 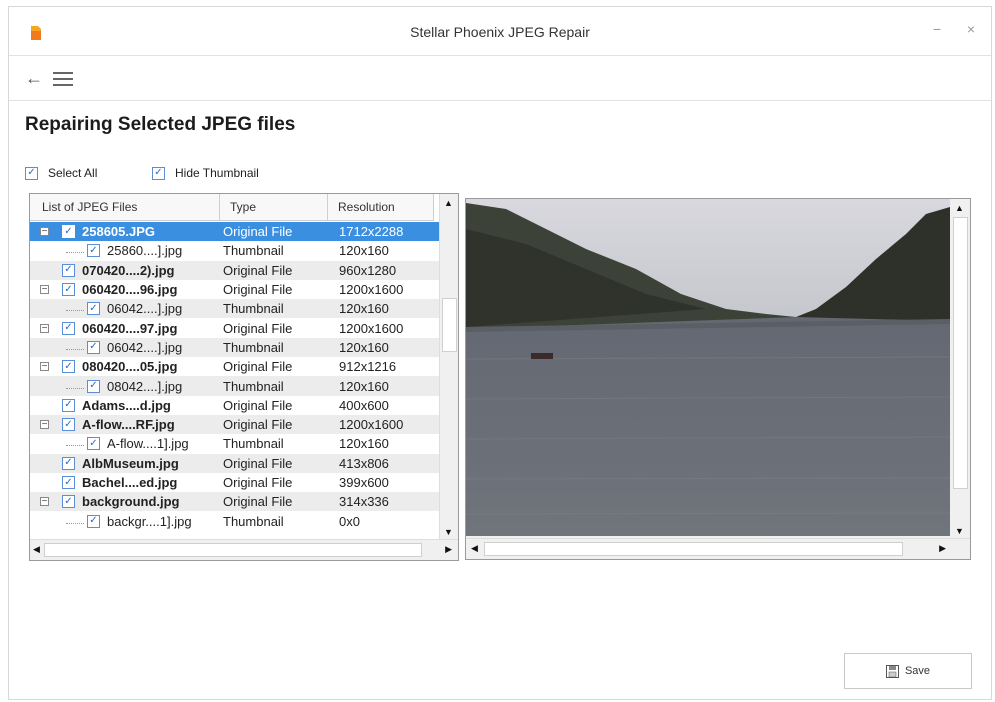 What do you see at coordinates (959, 531) in the screenshot?
I see `preview-scroll-down-arrow-icon: ▼` at bounding box center [959, 531].